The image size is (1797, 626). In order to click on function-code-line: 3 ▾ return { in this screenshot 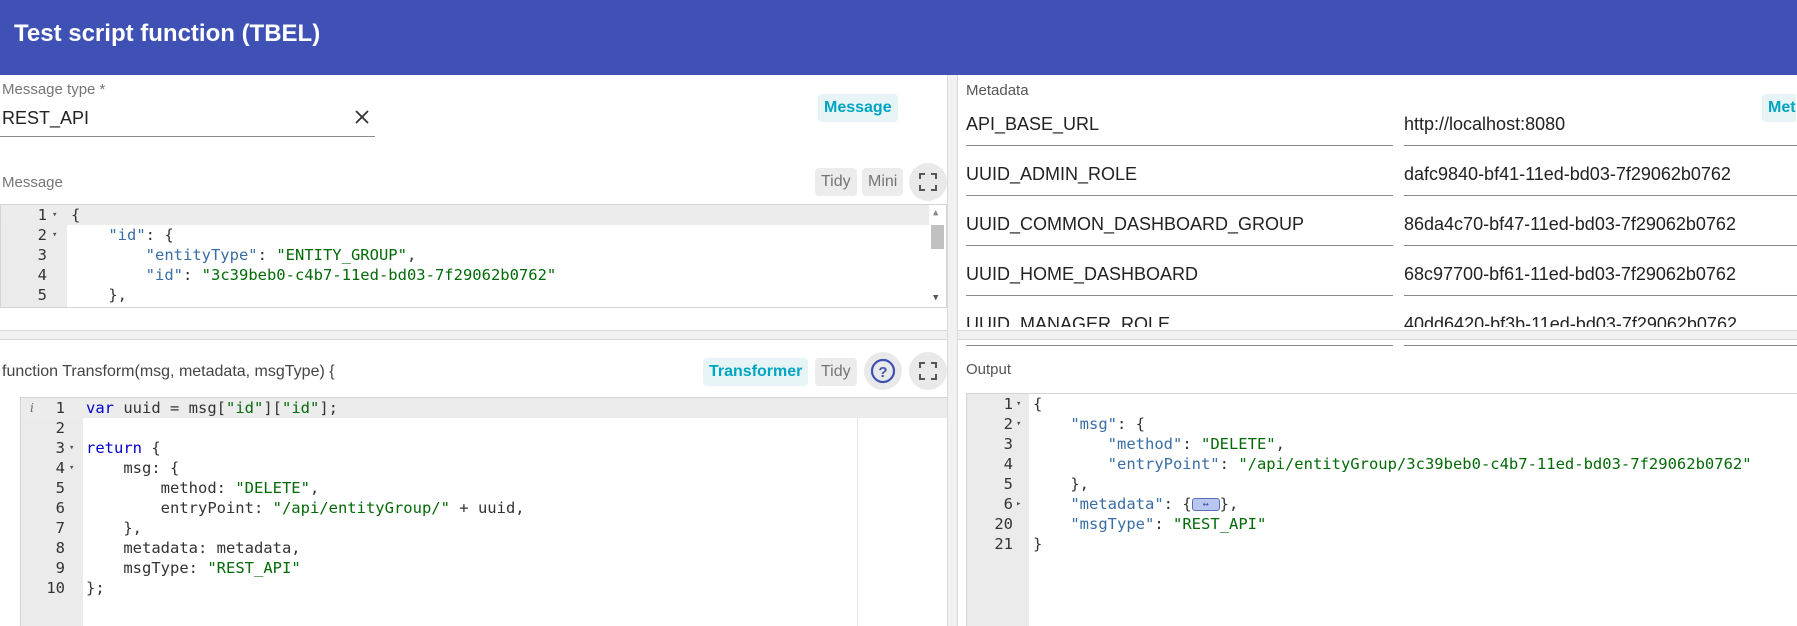, I will do `click(484, 448)`.